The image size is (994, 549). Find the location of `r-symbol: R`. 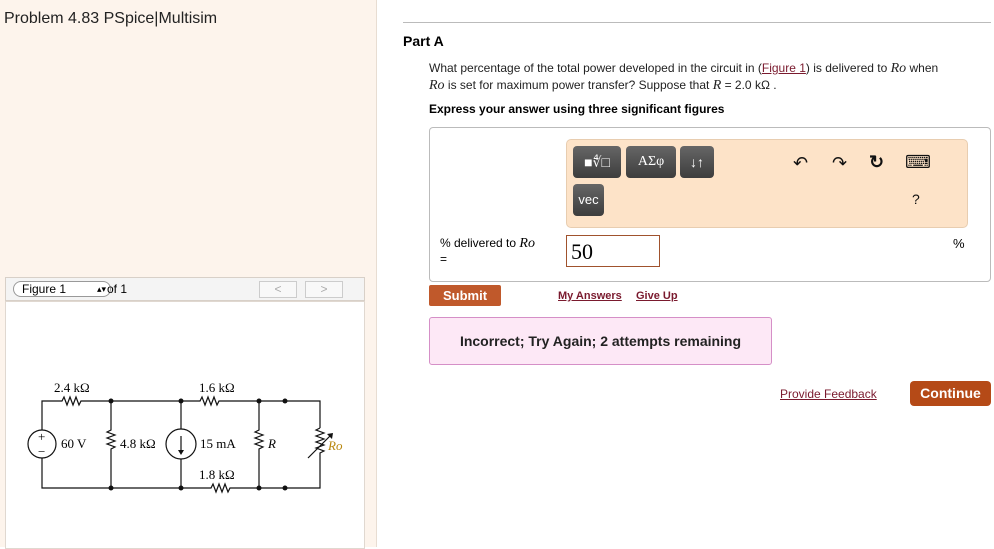

r-symbol: R is located at coordinates (717, 85).